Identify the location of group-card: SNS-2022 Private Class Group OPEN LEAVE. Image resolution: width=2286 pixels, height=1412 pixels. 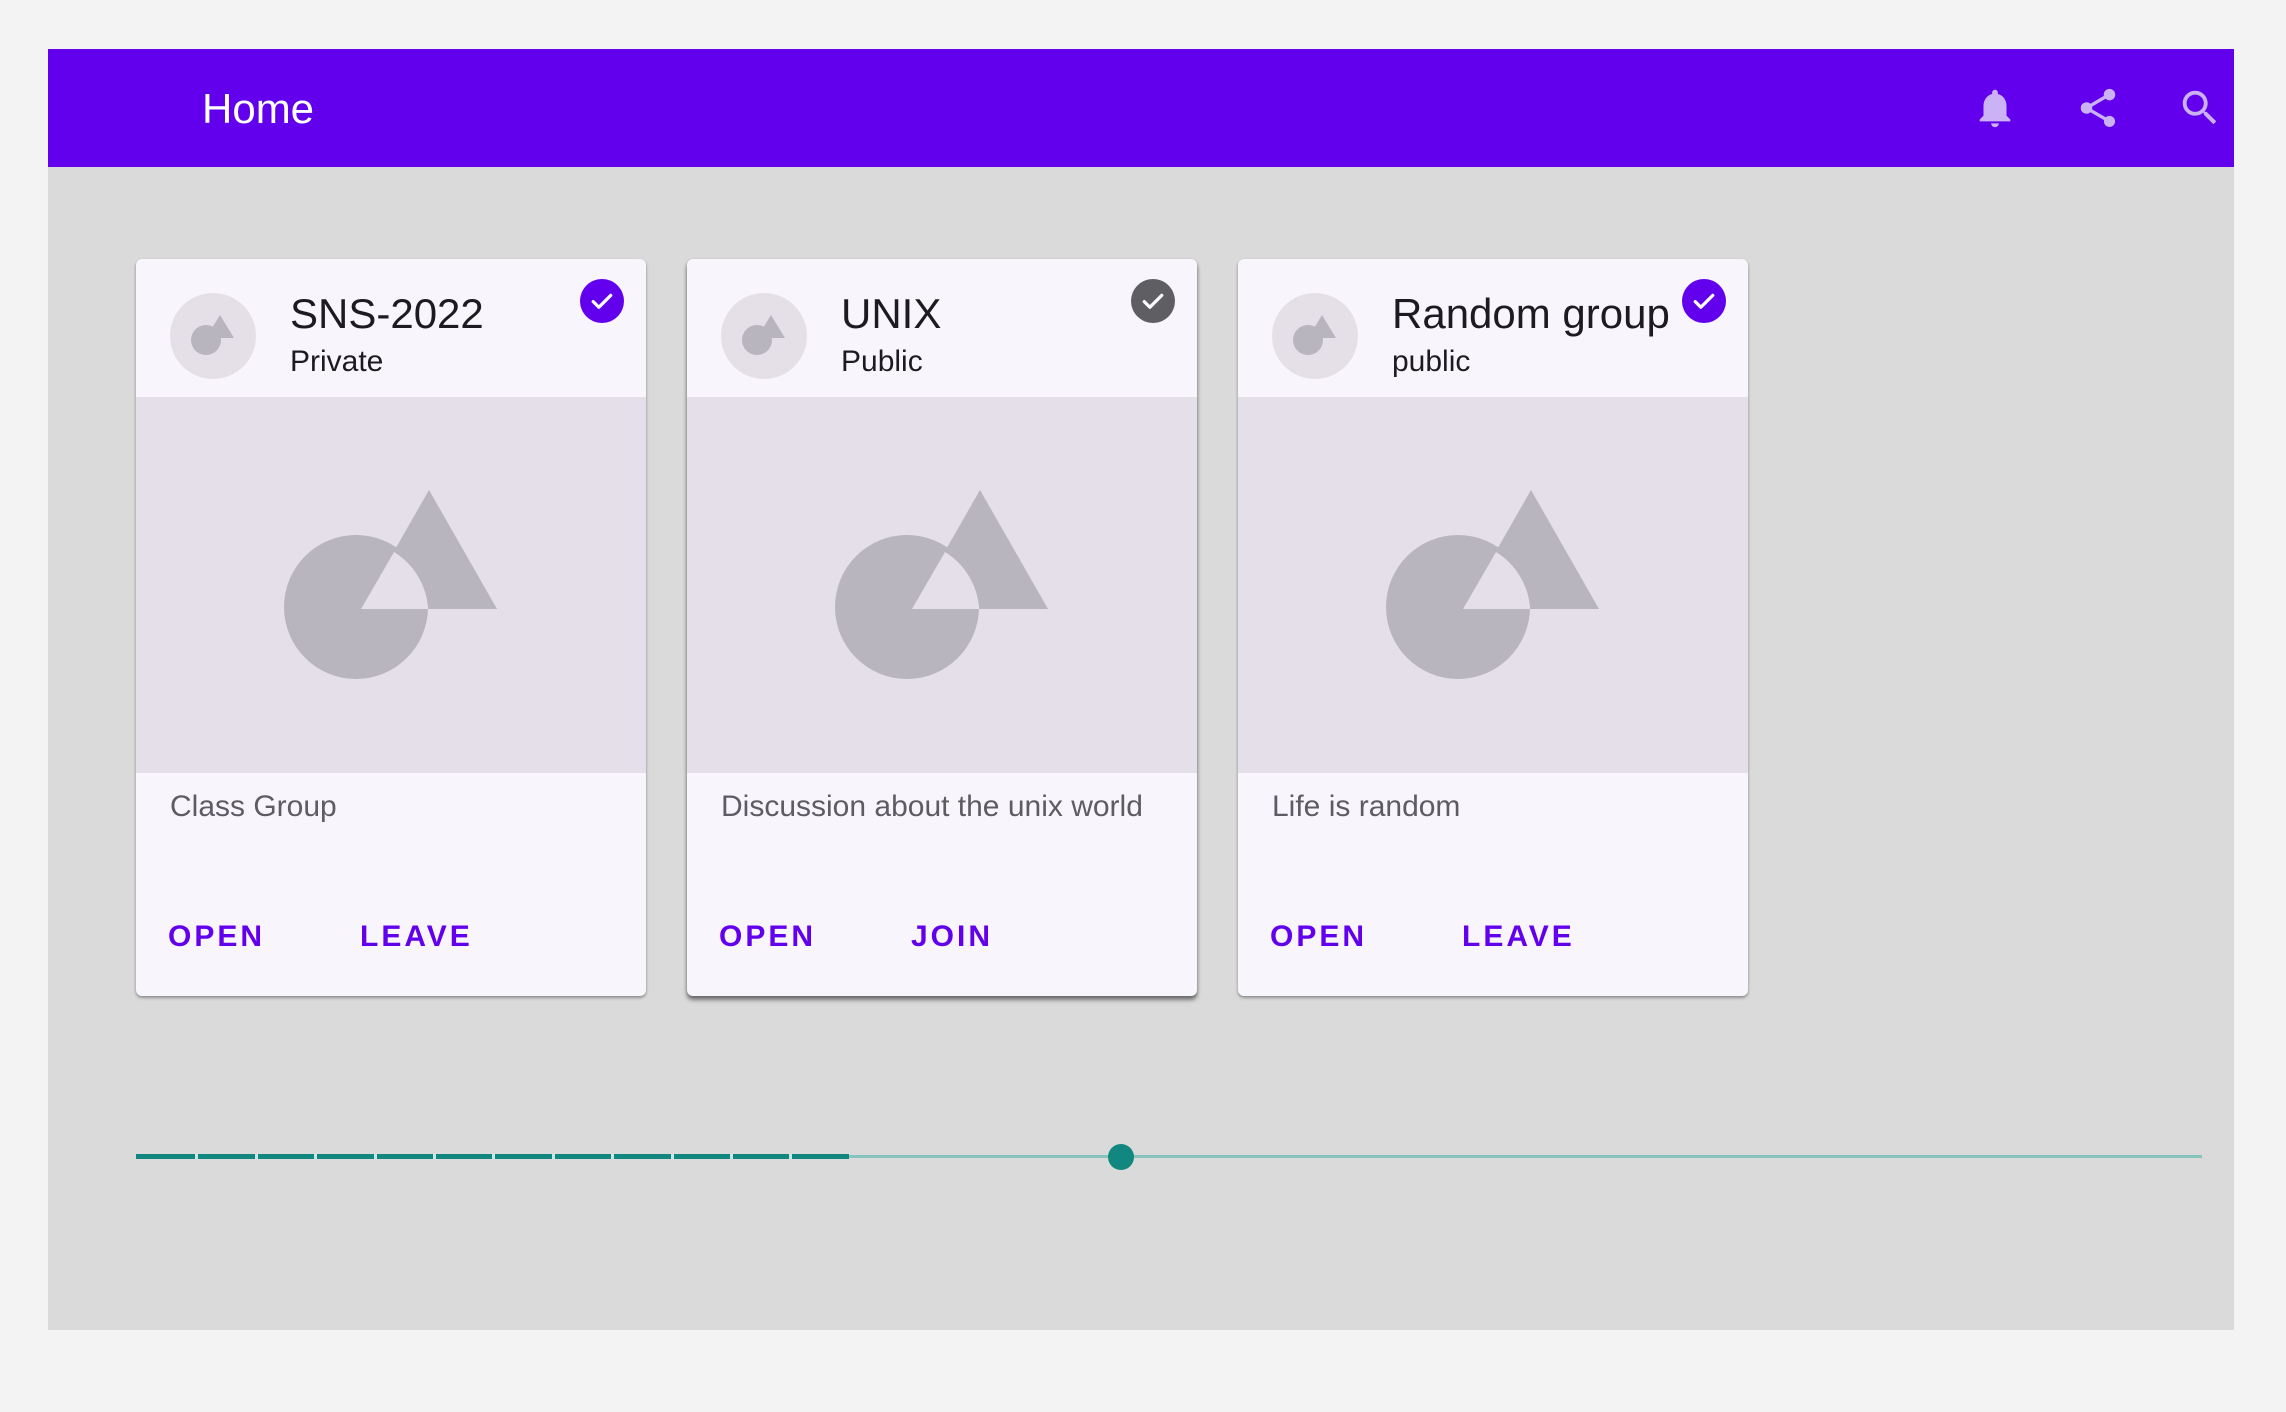
(391, 627).